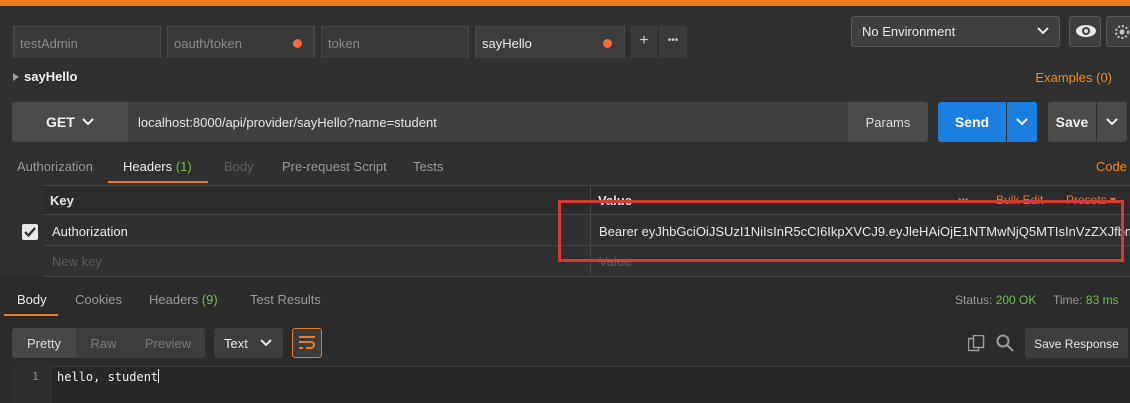 The height and width of the screenshot is (403, 1130). What do you see at coordinates (103, 343) in the screenshot?
I see `view-raw-button: Raw` at bounding box center [103, 343].